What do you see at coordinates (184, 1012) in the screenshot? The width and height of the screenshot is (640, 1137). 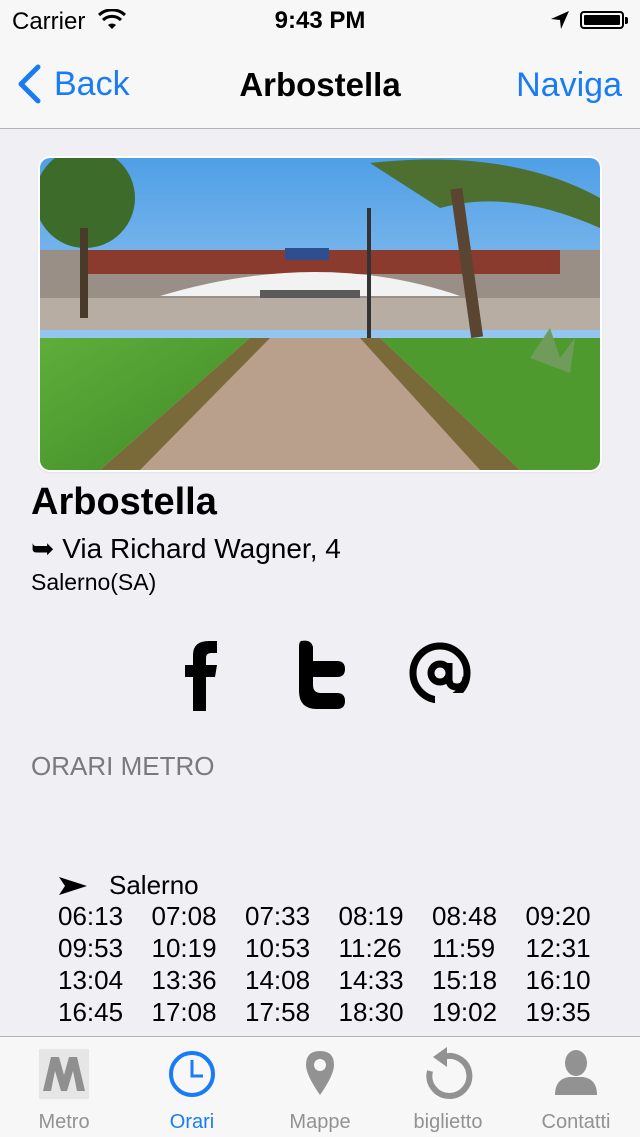 I see `schedule-time: 17:08` at bounding box center [184, 1012].